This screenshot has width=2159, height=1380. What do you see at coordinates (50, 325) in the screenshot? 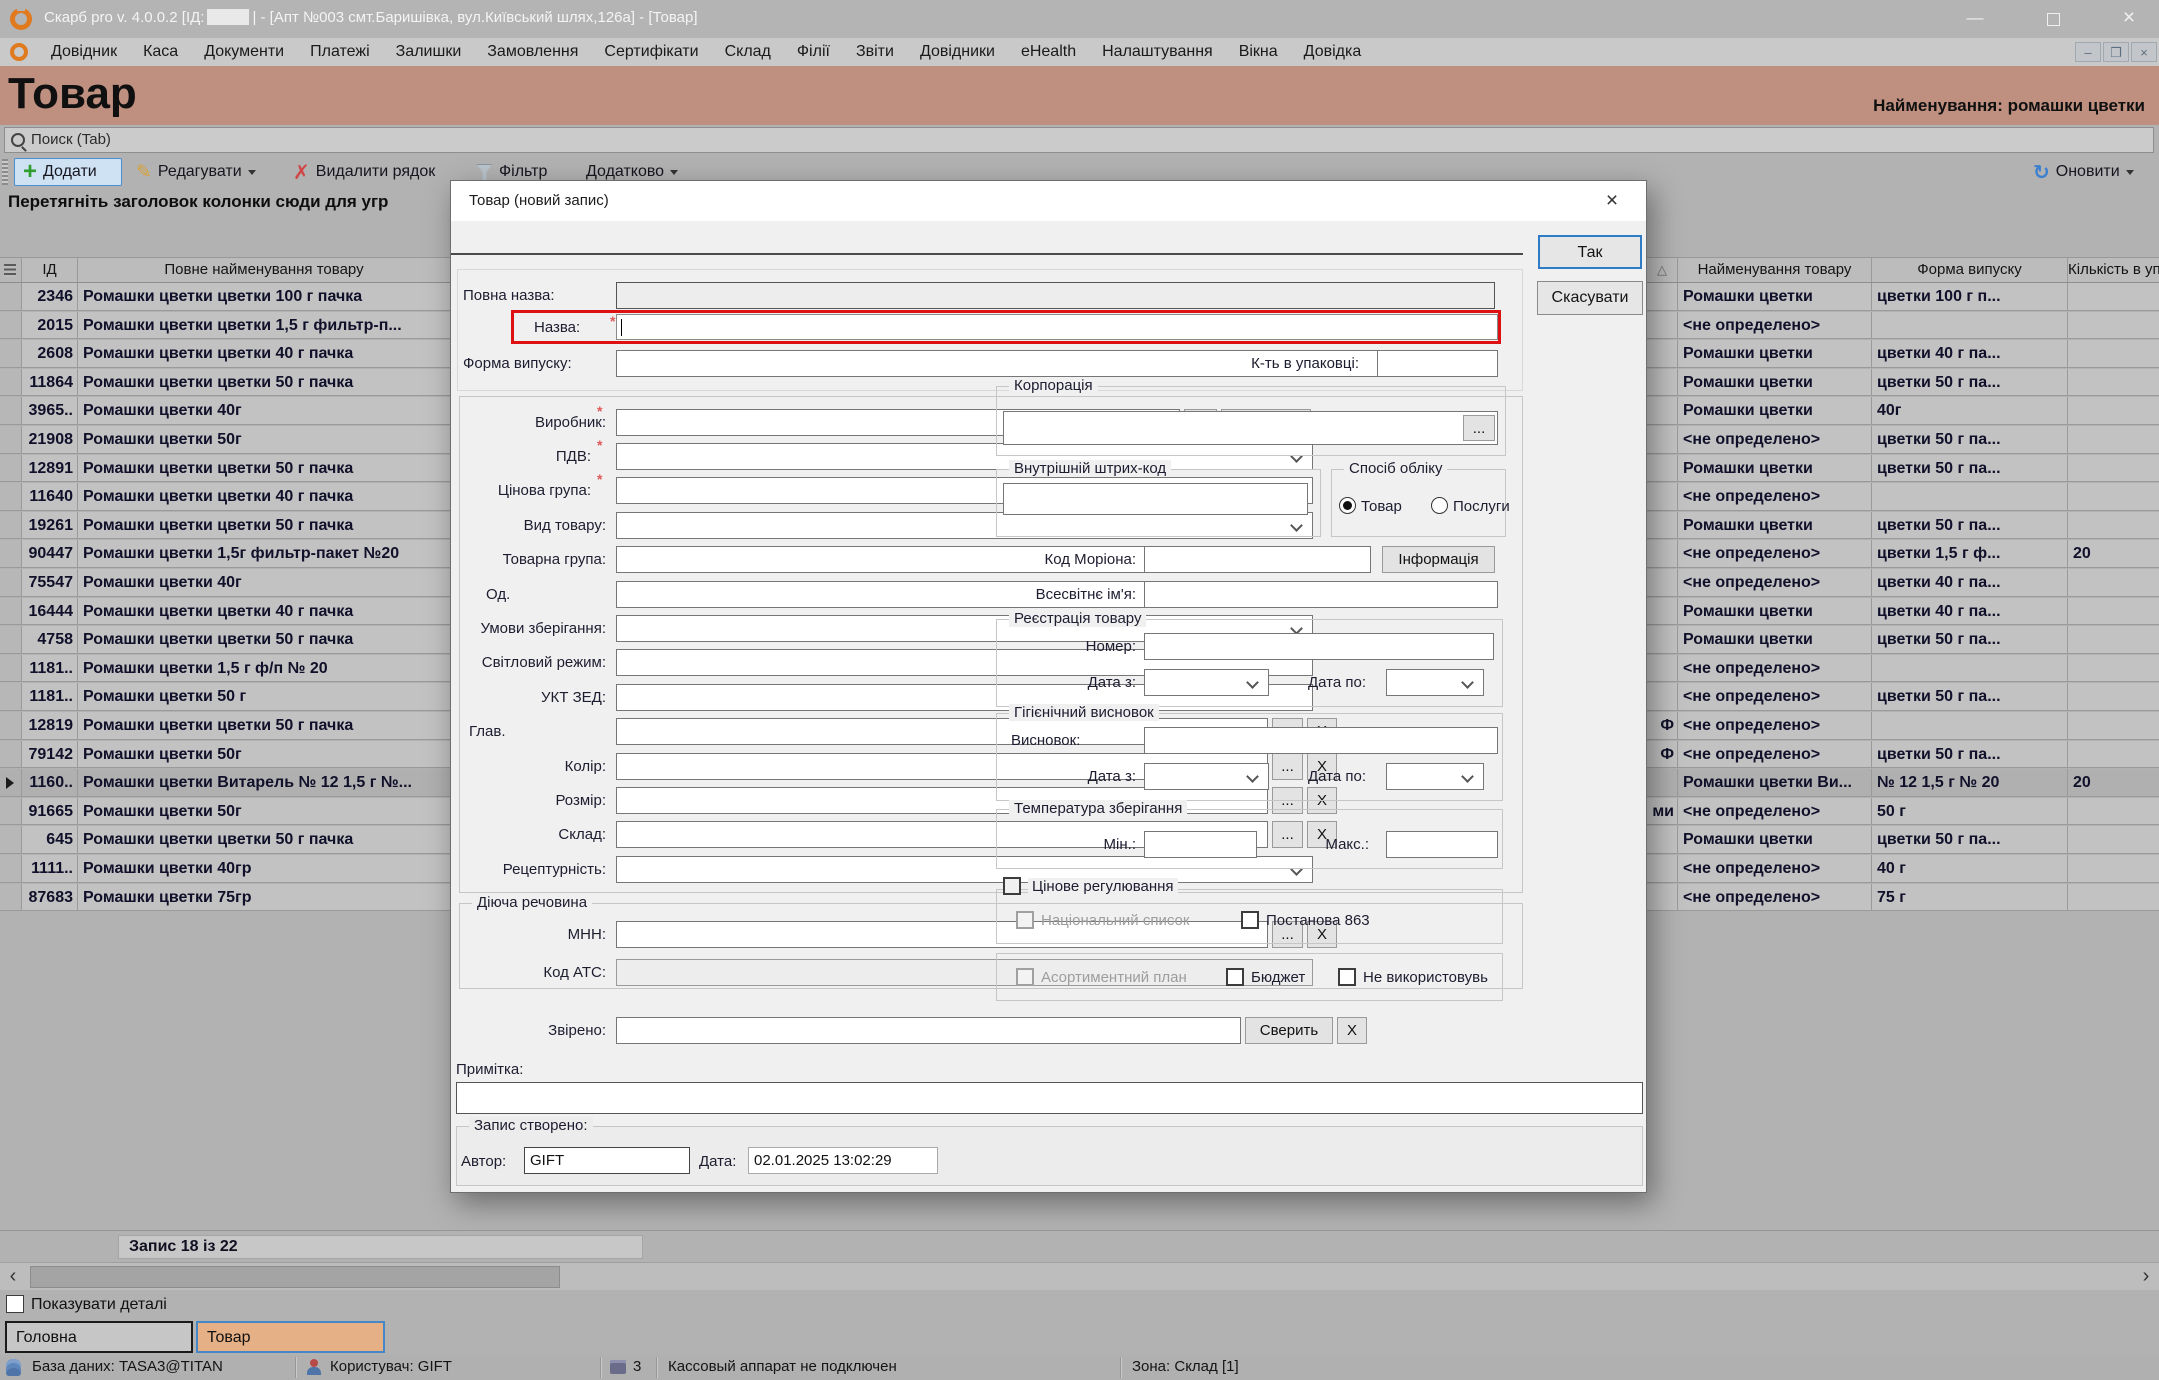
I see `row-id-cell: 2015` at bounding box center [50, 325].